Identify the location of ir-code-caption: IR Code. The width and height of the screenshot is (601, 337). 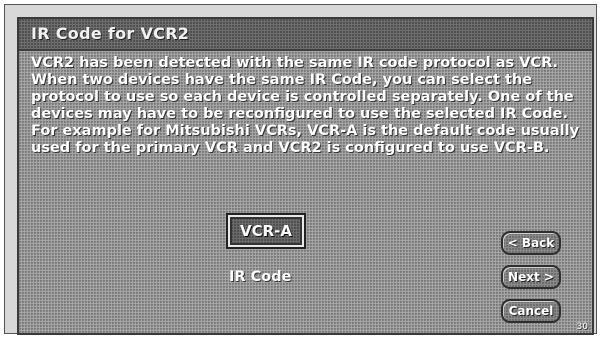
(260, 277).